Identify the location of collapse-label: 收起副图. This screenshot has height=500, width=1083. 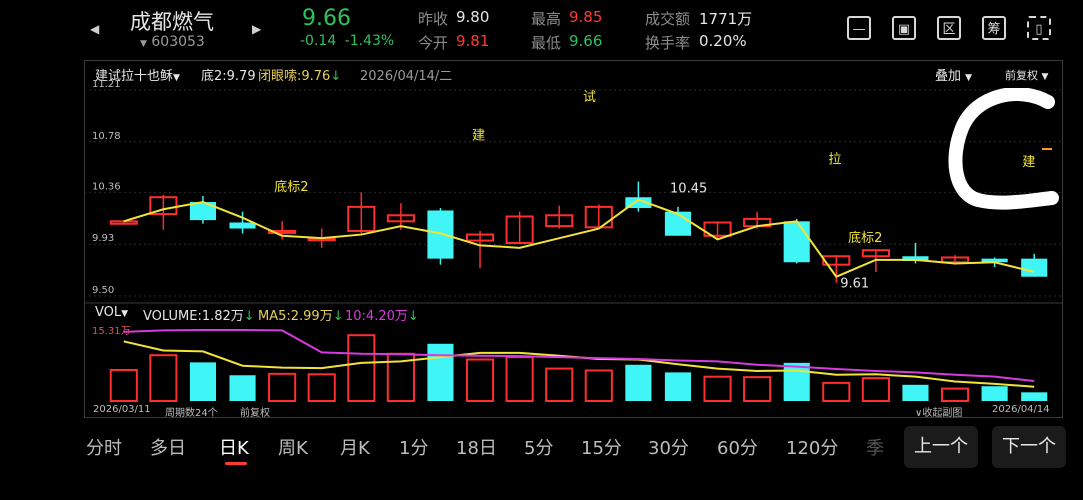
(942, 413).